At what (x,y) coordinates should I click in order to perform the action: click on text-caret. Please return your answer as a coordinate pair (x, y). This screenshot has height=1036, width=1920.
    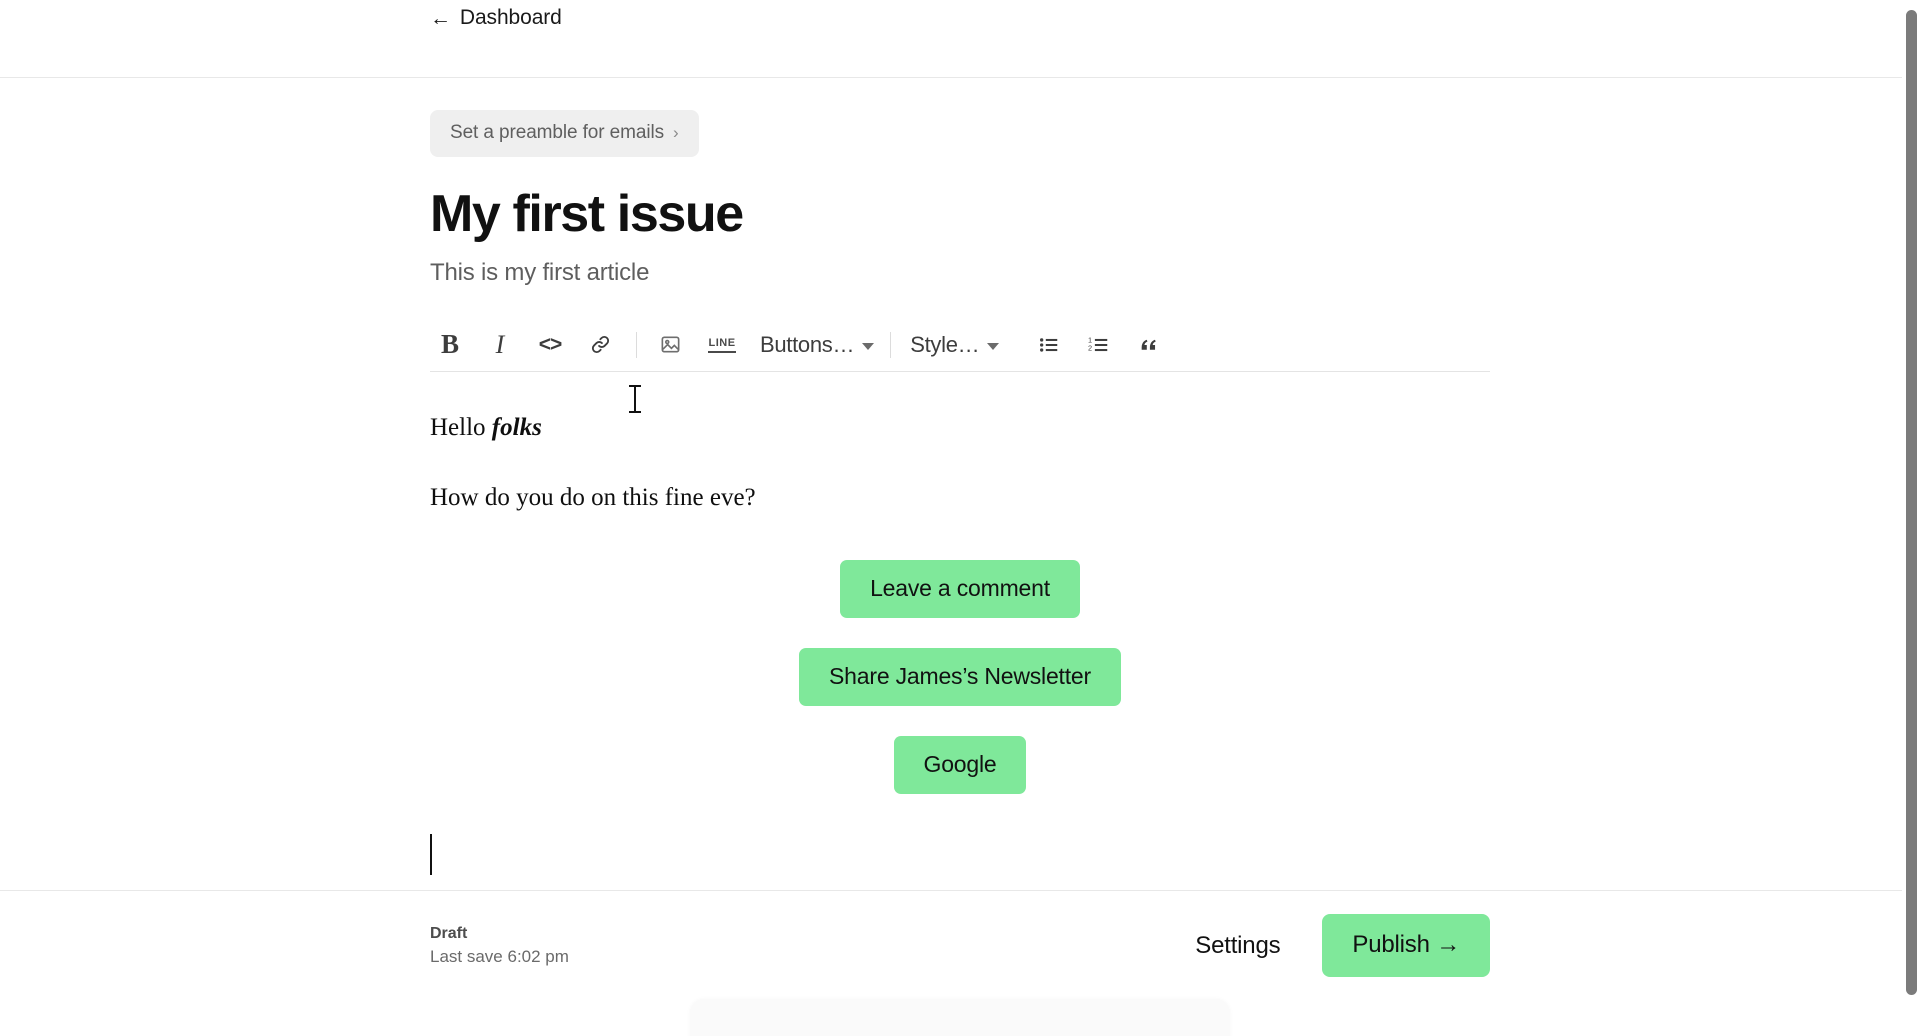
    Looking at the image, I should click on (960, 856).